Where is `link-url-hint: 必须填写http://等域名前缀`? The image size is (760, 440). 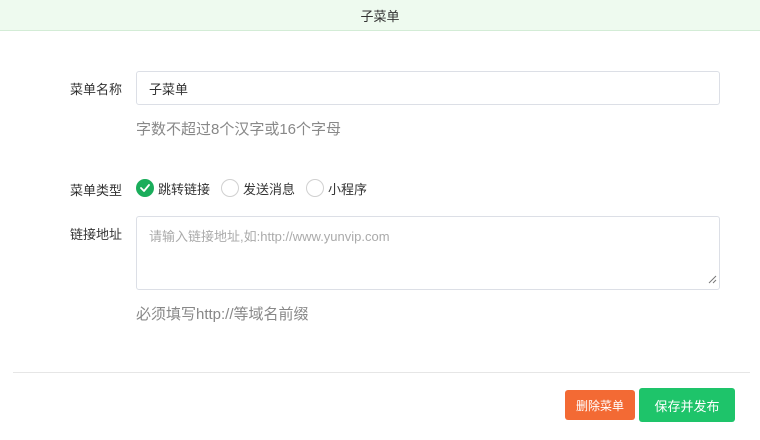 link-url-hint: 必须填写http://等域名前缀 is located at coordinates (222, 314).